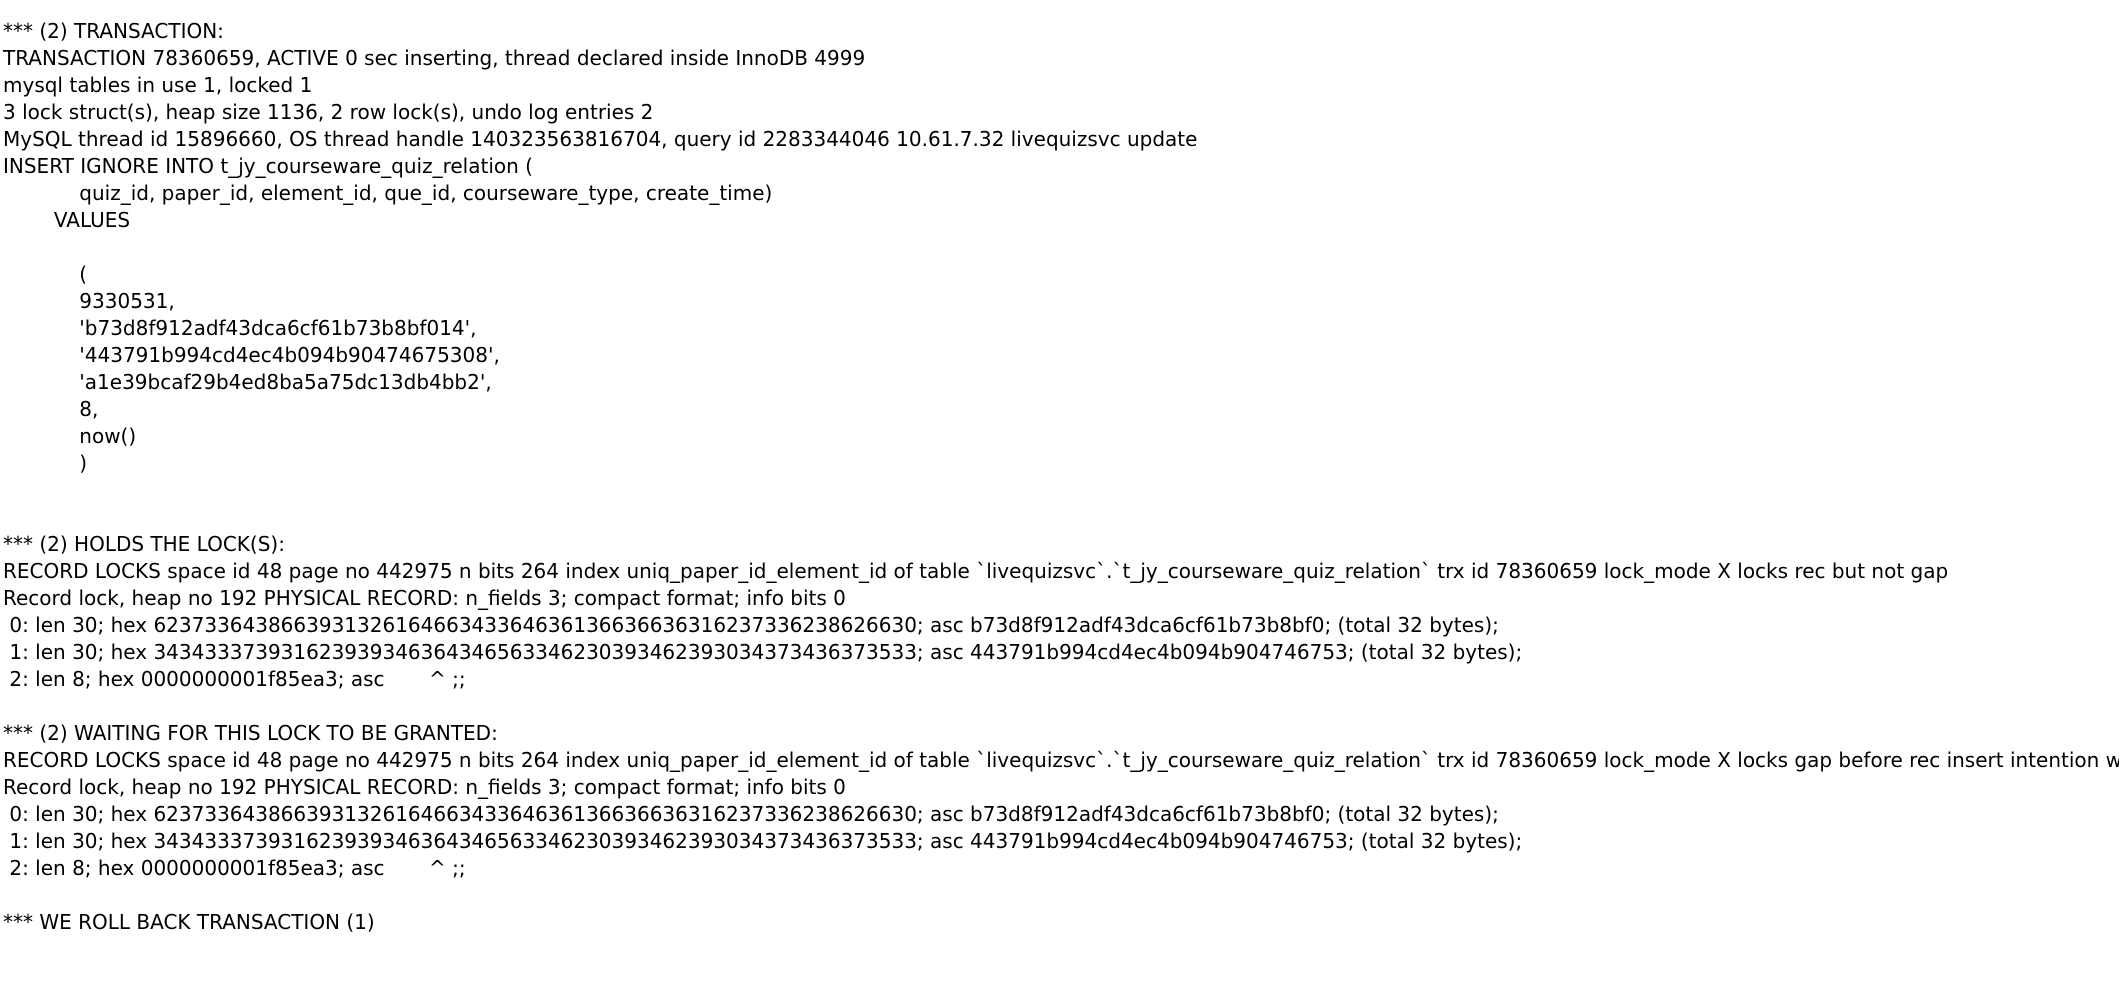 Image resolution: width=2119 pixels, height=985 pixels. I want to click on log-line: '443791b994cd4ec4b094b90474675308',, so click(251, 355).